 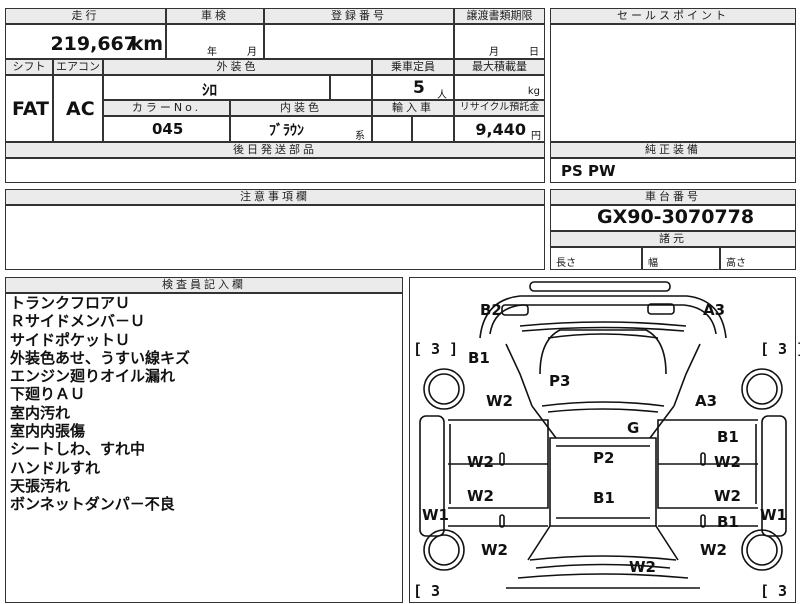 I want to click on exterior-color-cell: ｼﾛ, so click(x=216, y=87).